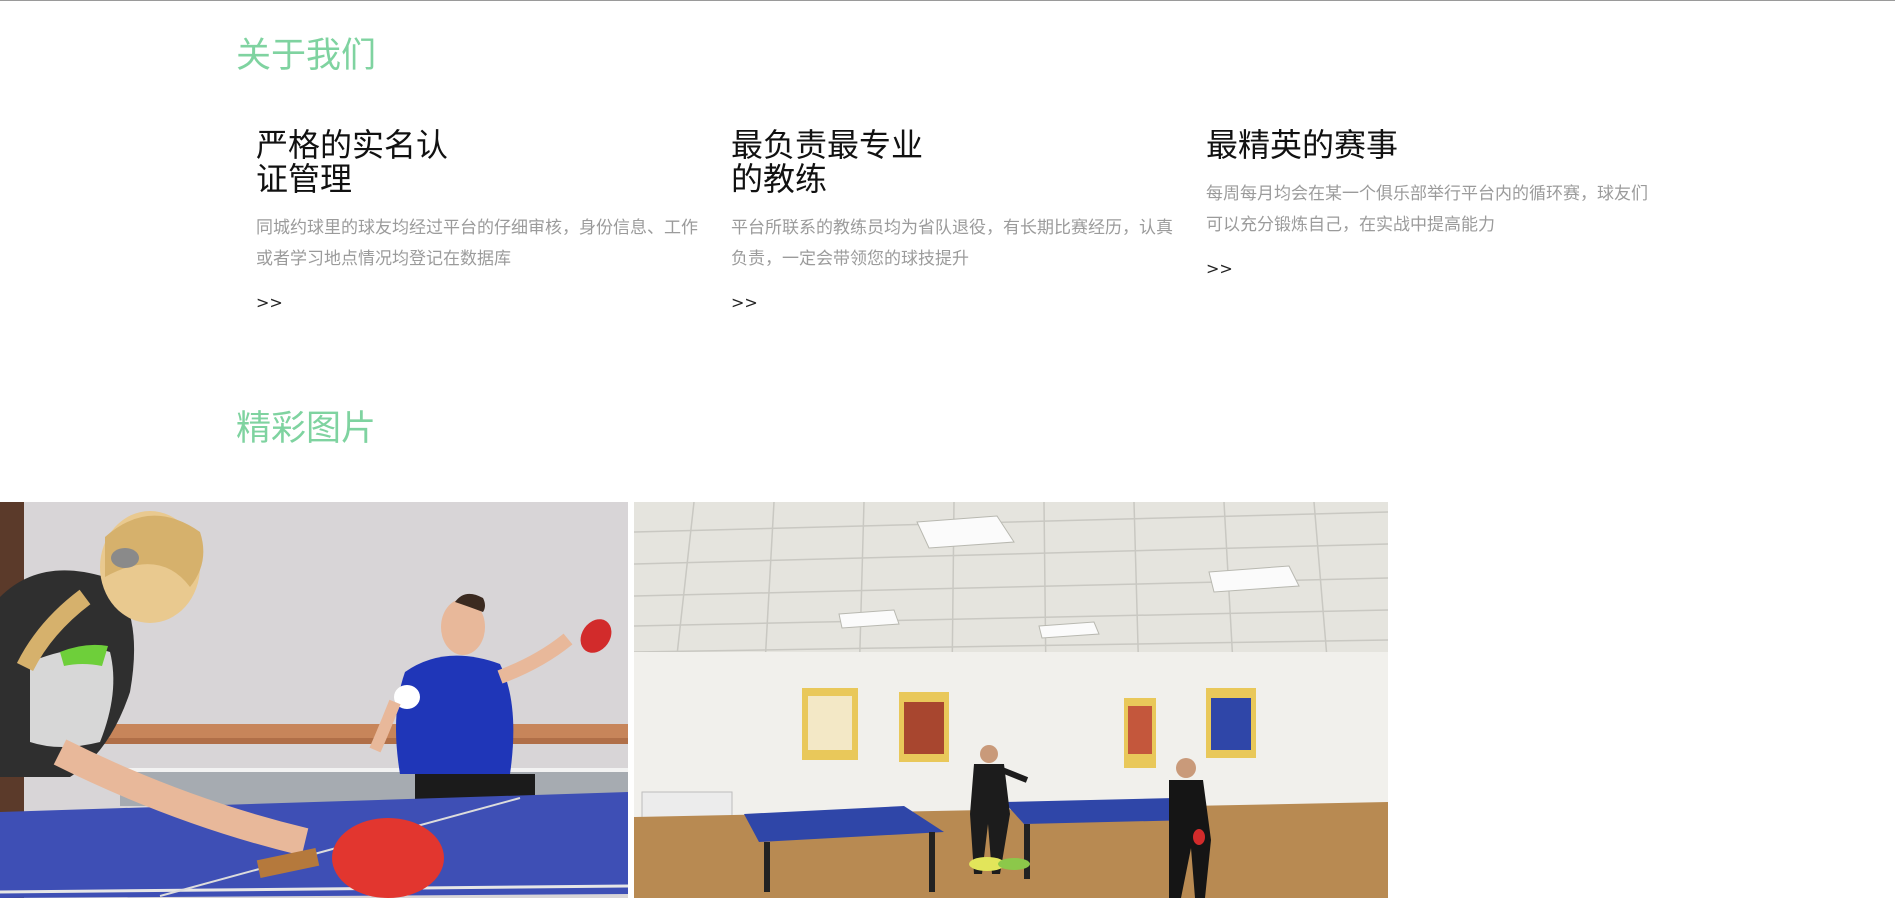 The image size is (1895, 898). I want to click on gallery-heading: 精彩图片, so click(306, 429).